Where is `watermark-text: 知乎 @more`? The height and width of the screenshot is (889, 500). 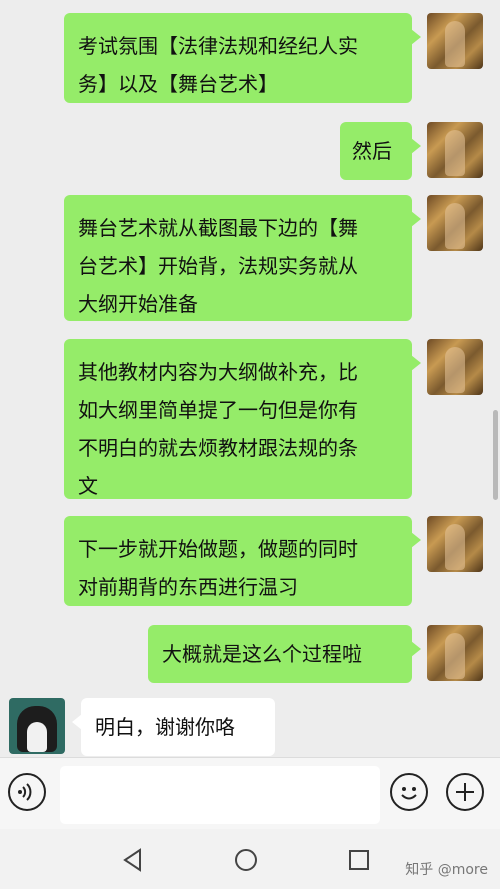
watermark-text: 知乎 @more is located at coordinates (446, 870).